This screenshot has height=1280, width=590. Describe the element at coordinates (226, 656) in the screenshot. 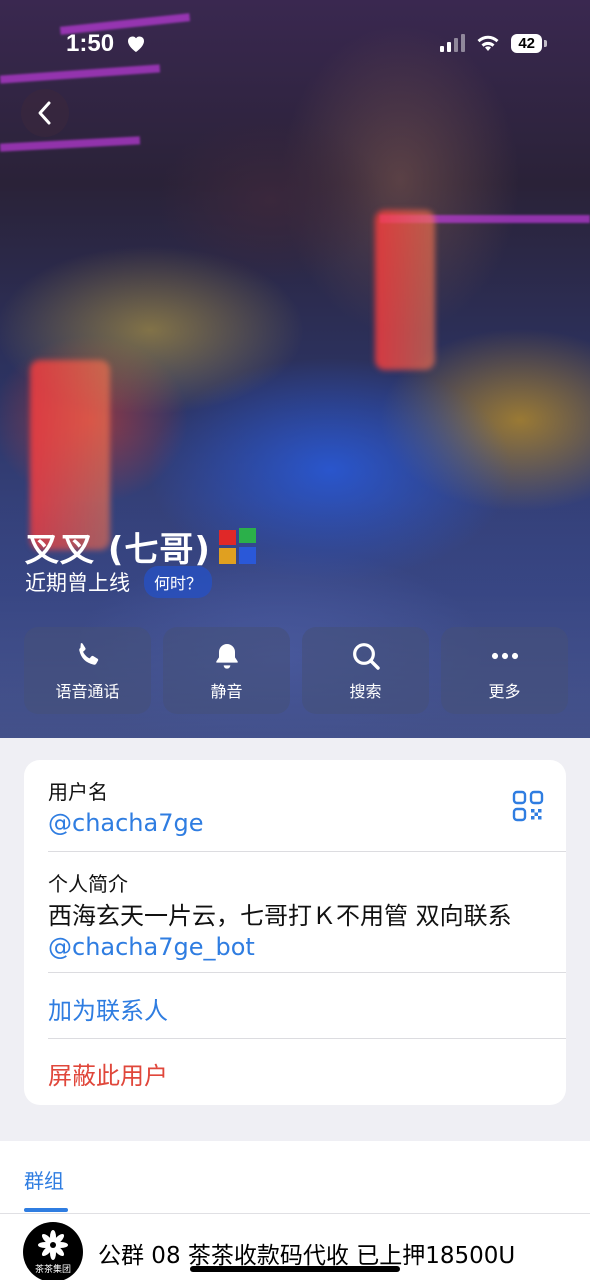

I see `bell-icon` at that location.